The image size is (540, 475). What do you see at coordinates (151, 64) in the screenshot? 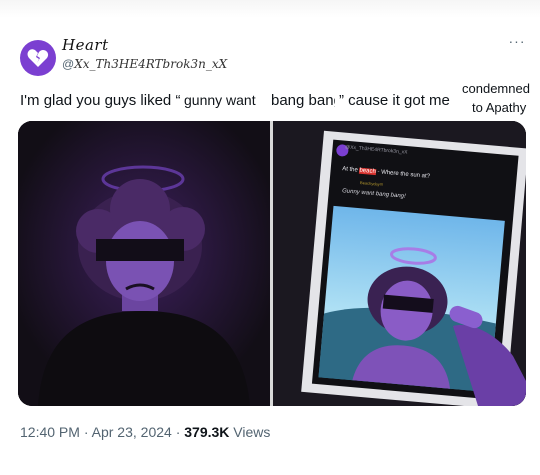
I see `handle-text: Xx_Th3HE4RTbrok3n_xX` at bounding box center [151, 64].